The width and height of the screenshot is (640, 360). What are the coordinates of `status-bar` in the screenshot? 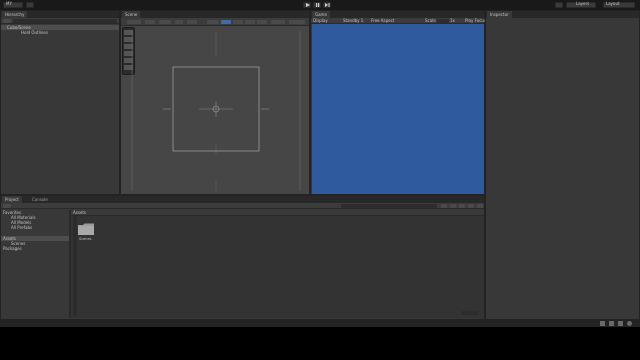 It's located at (320, 323).